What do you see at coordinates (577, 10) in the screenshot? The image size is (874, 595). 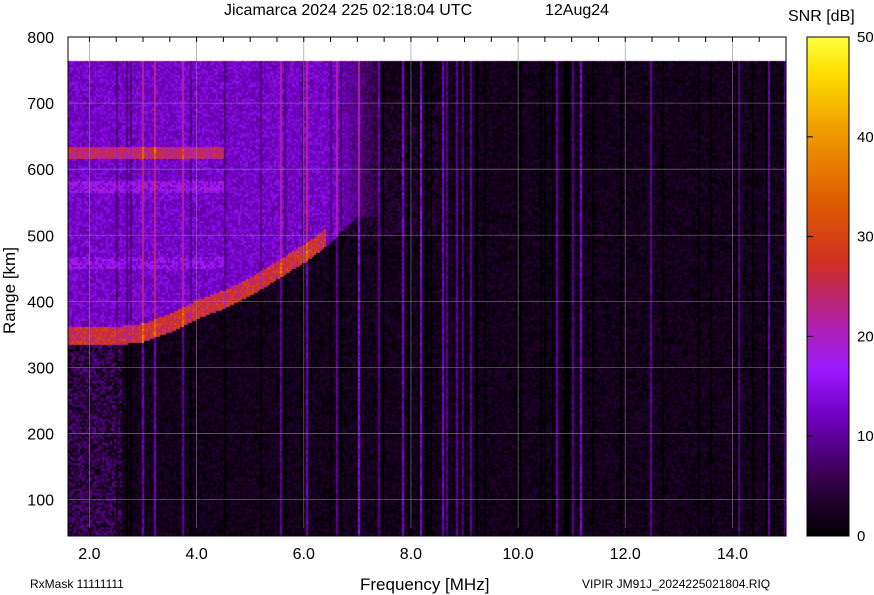 I see `date-label: 12Aug24` at bounding box center [577, 10].